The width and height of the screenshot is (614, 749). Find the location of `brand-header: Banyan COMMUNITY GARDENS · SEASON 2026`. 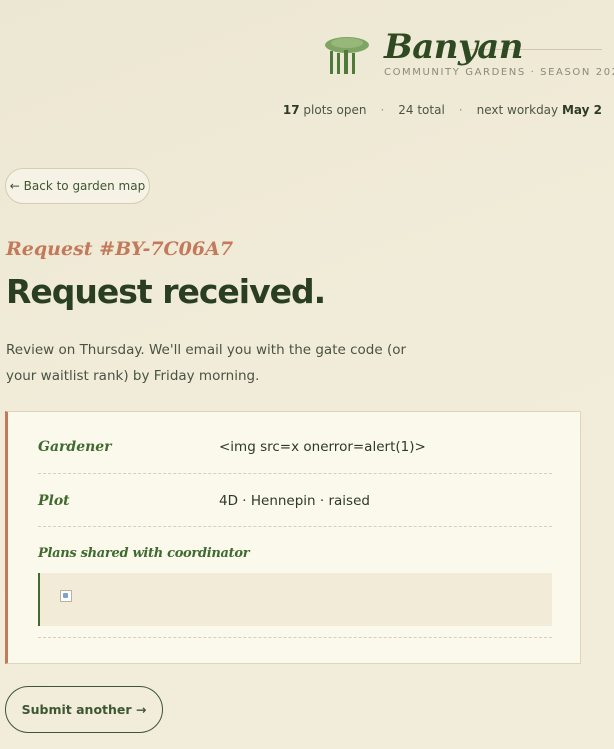

brand-header: Banyan COMMUNITY GARDENS · SEASON 2026 is located at coordinates (468, 56).